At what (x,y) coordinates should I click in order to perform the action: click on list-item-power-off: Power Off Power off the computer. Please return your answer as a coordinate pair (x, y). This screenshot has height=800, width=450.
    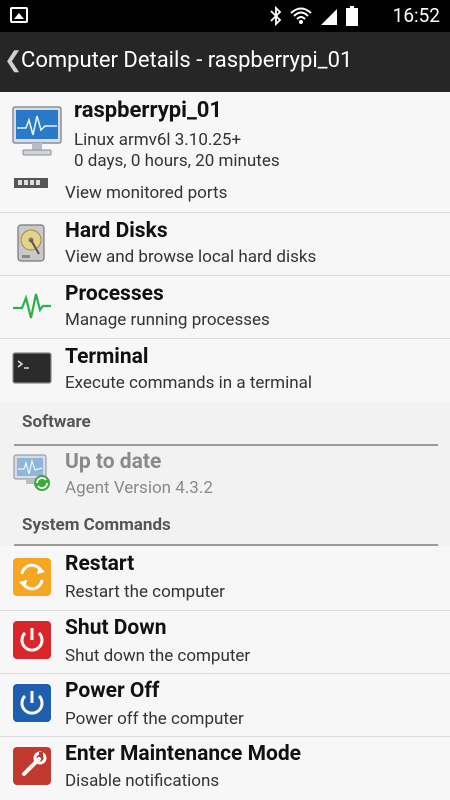
    Looking at the image, I should click on (225, 705).